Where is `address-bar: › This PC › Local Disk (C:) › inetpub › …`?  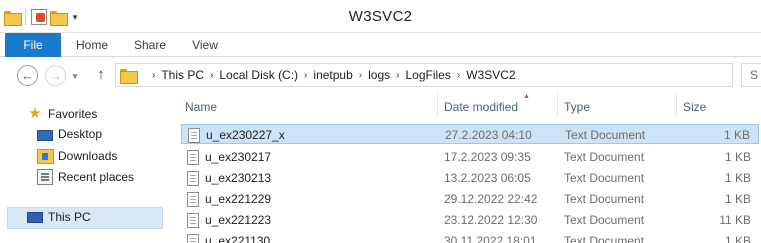 address-bar: › This PC › Local Disk (C:) › inetpub › … is located at coordinates (424, 75).